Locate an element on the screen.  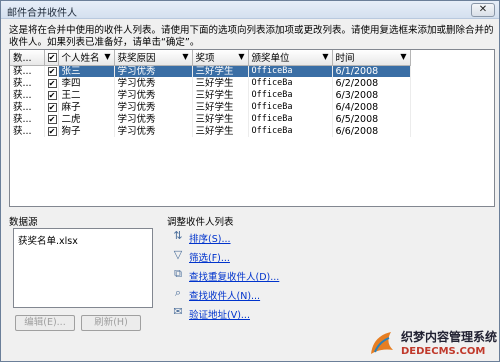
cell-name: 狗子 is located at coordinates (86, 131).